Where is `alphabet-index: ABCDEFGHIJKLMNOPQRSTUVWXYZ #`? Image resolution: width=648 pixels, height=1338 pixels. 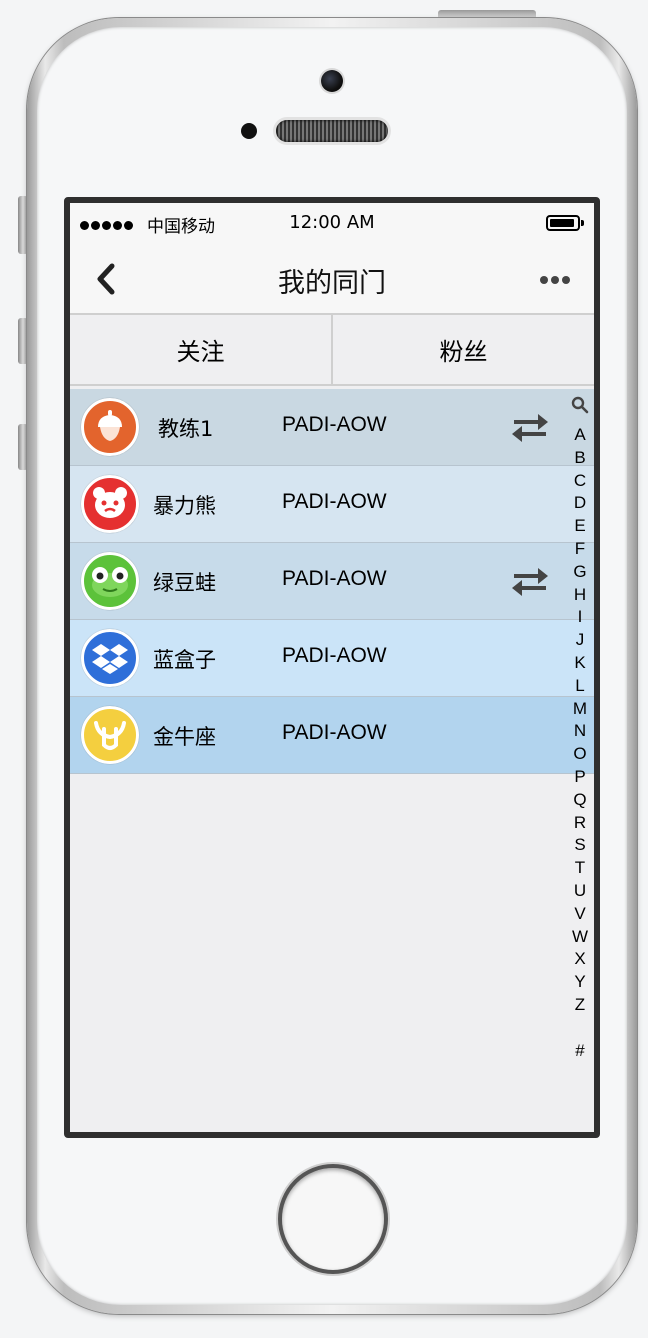
alphabet-index: ABCDEFGHIJKLMNOPQRSTUVWXYZ # is located at coordinates (580, 731).